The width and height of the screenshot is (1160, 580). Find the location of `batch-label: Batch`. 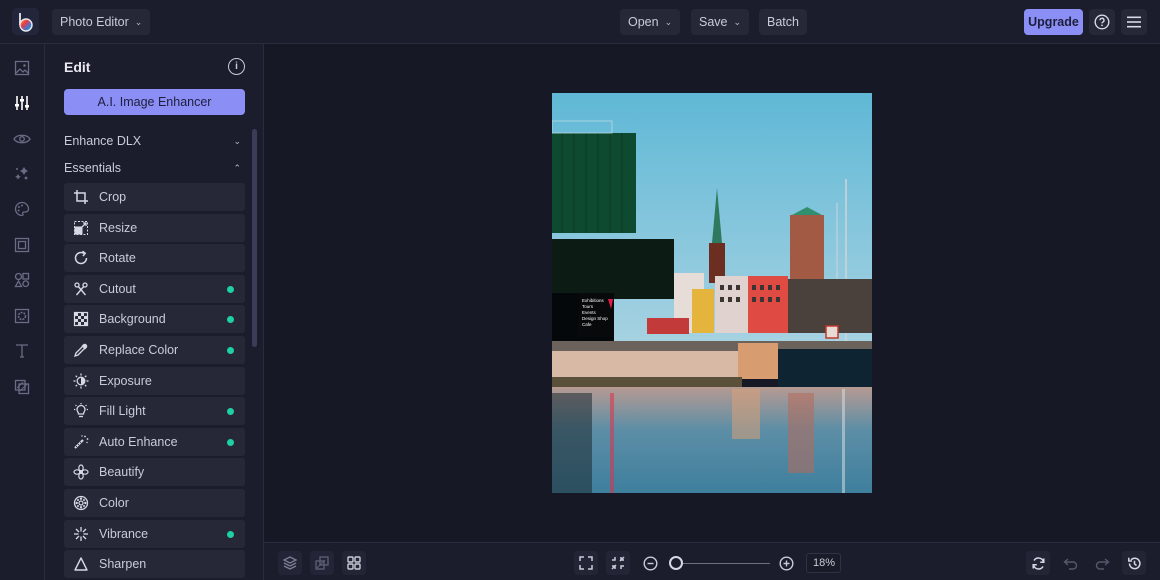

batch-label: Batch is located at coordinates (783, 22).